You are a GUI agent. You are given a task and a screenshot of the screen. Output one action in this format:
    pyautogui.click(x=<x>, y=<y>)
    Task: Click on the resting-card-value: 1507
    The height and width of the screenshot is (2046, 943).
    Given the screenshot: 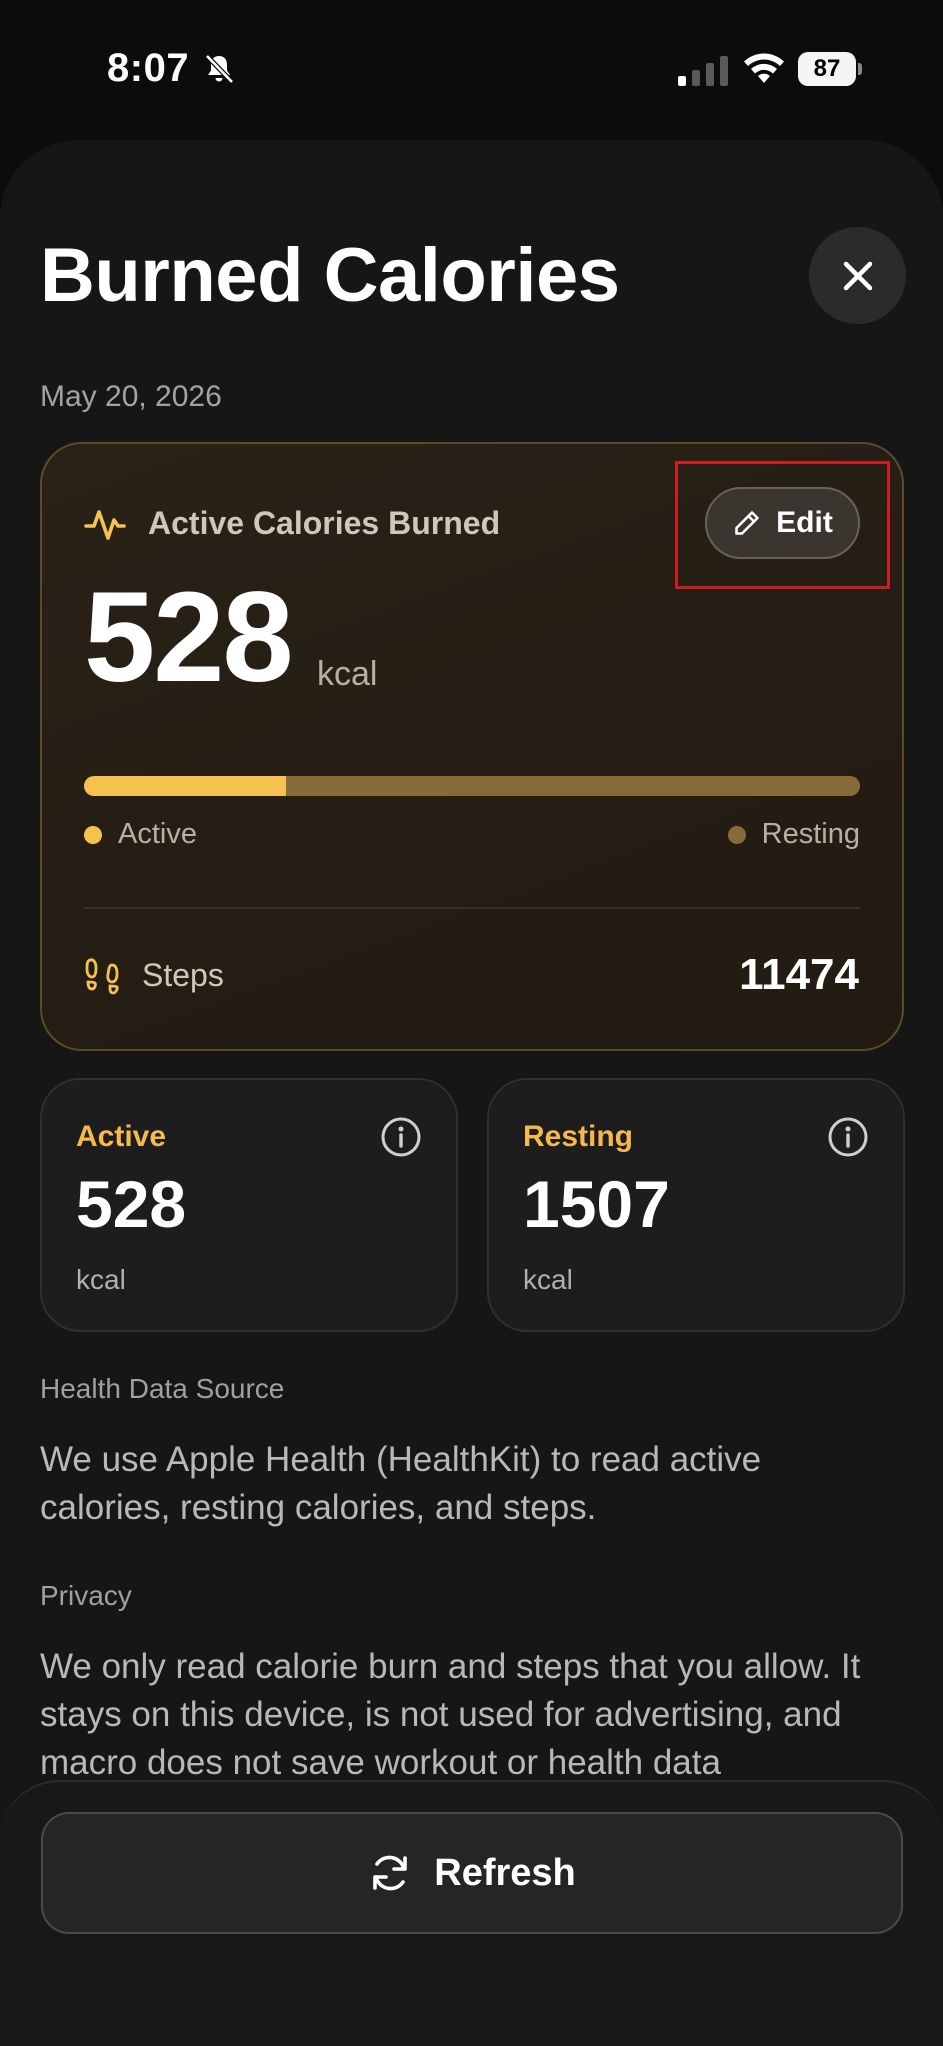 What is the action you would take?
    pyautogui.click(x=596, y=1204)
    